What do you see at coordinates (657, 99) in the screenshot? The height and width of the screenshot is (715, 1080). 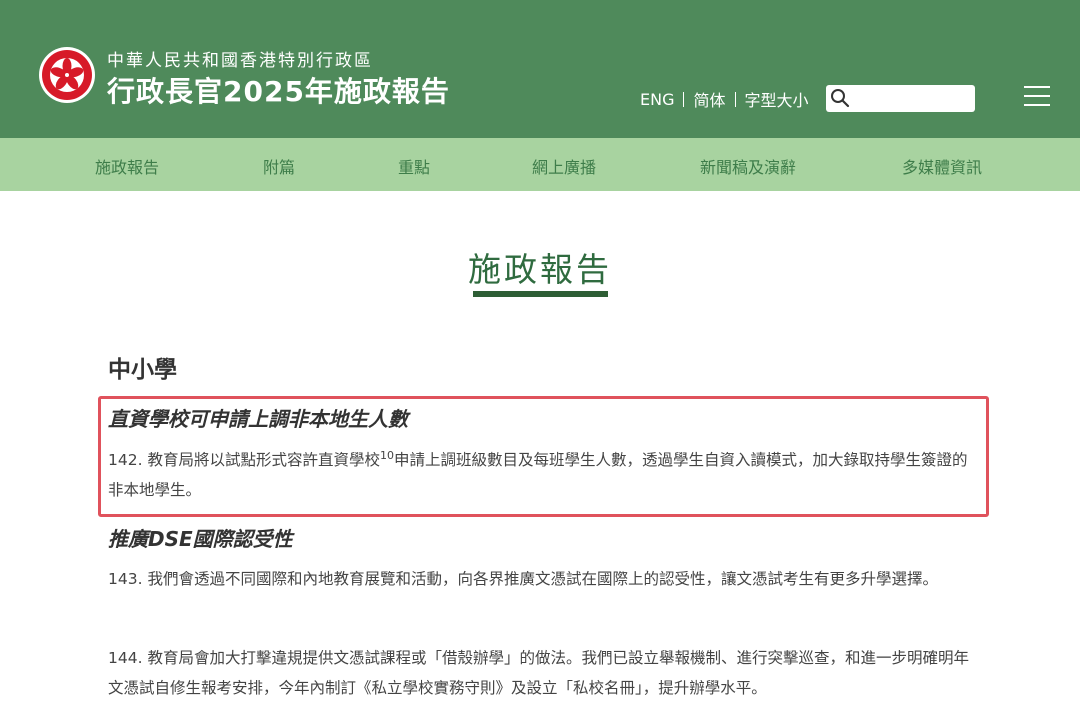 I see `lang-eng-link: ENG` at bounding box center [657, 99].